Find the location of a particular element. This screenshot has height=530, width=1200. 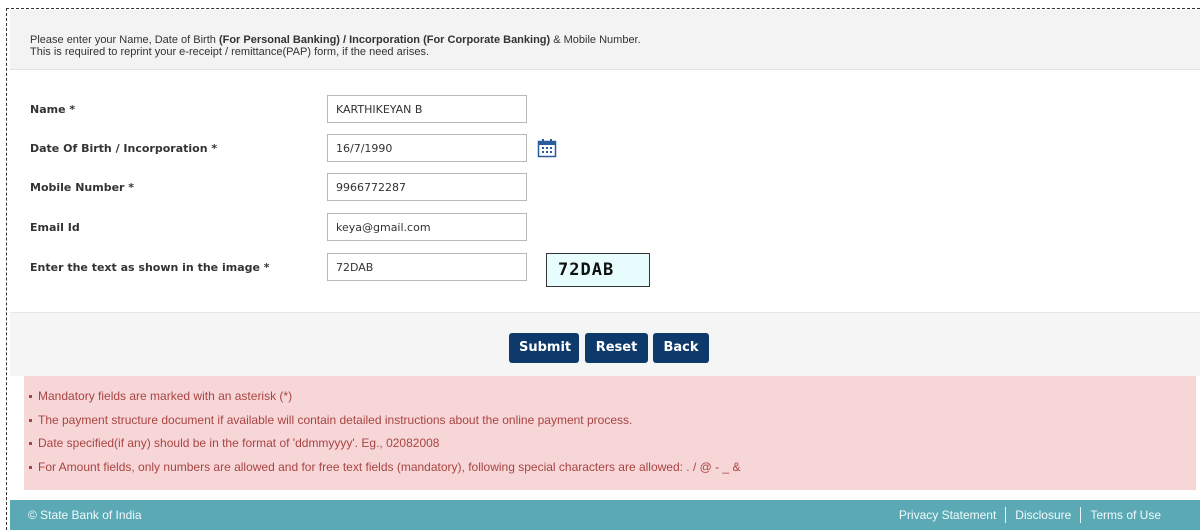

mobile-row: Mobile Number * is located at coordinates (380, 188).